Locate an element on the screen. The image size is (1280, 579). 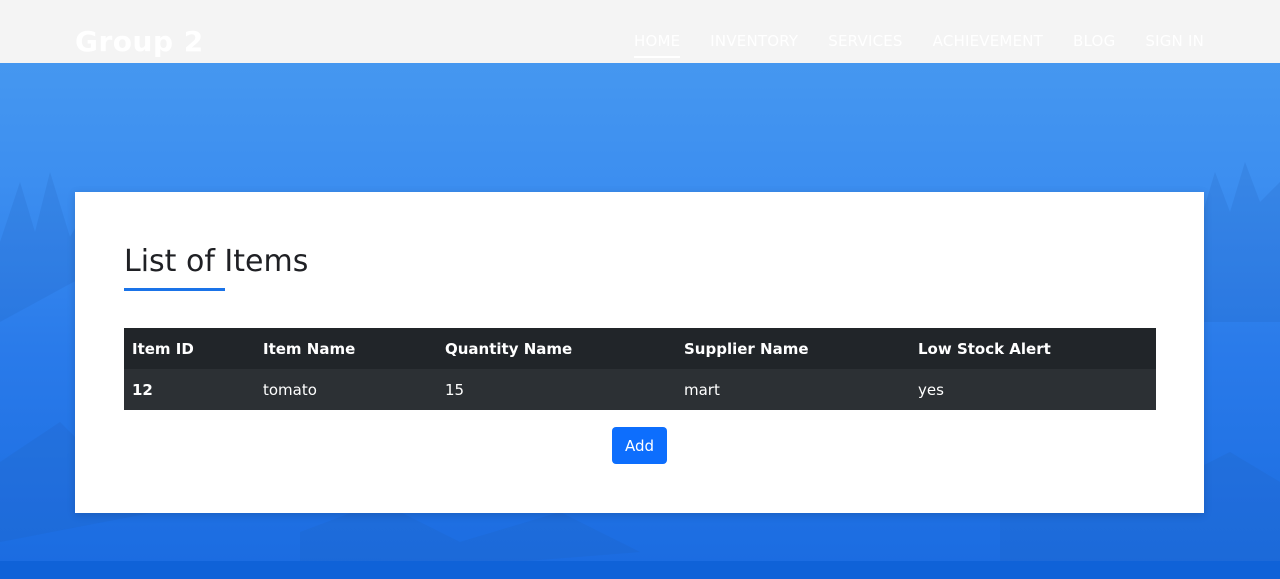
nav-inventory-link: INVENTORY is located at coordinates (754, 41).